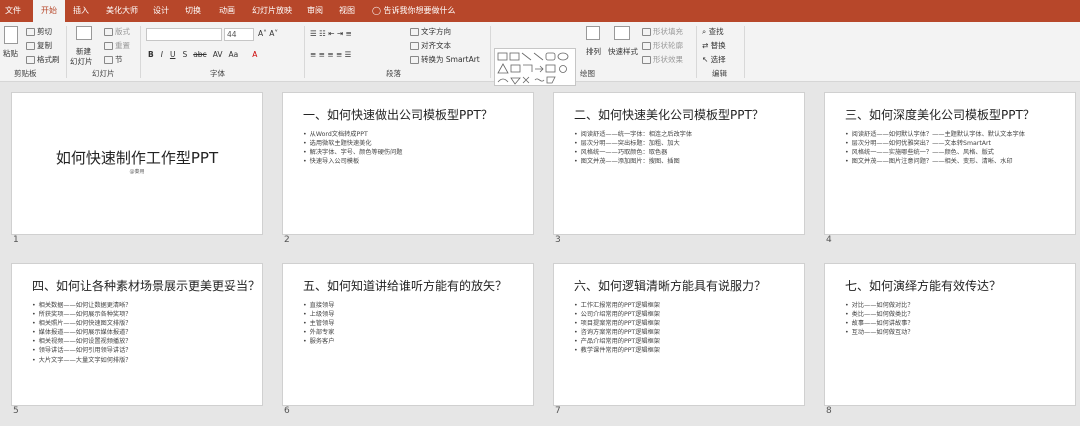 Image resolution: width=1080 pixels, height=426 pixels. Describe the element at coordinates (268, 33) in the screenshot. I see `font-grow-shrink-icon: A˄ A˅` at that location.